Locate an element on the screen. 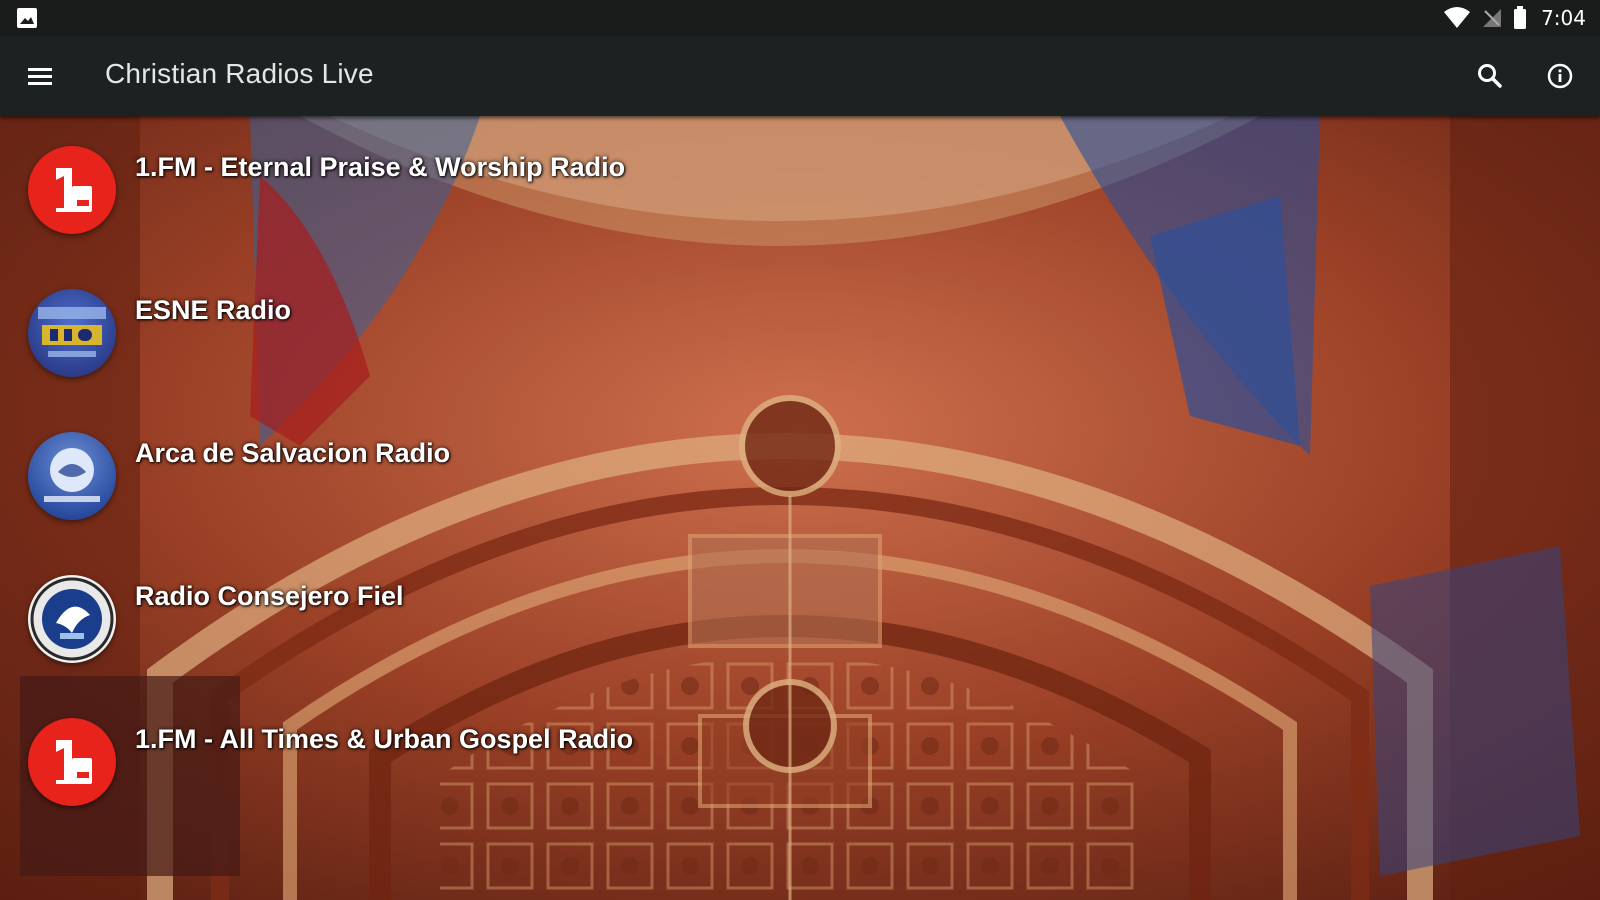 This screenshot has width=1600, height=900. consejero-logo-icon is located at coordinates (72, 619).